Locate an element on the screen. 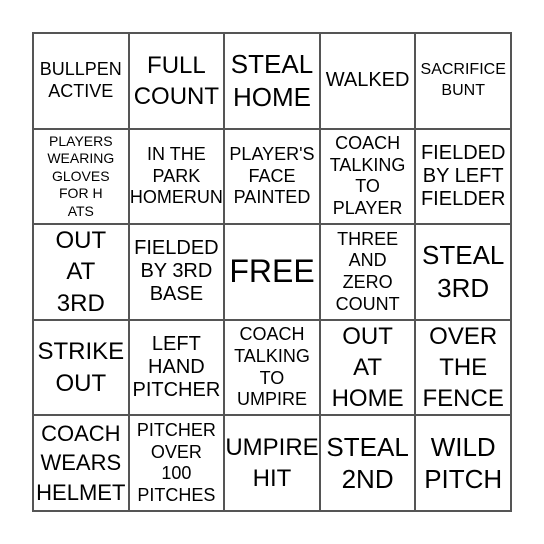 The width and height of the screenshot is (544, 544). bingo-cell: WALKED is located at coordinates (367, 81).